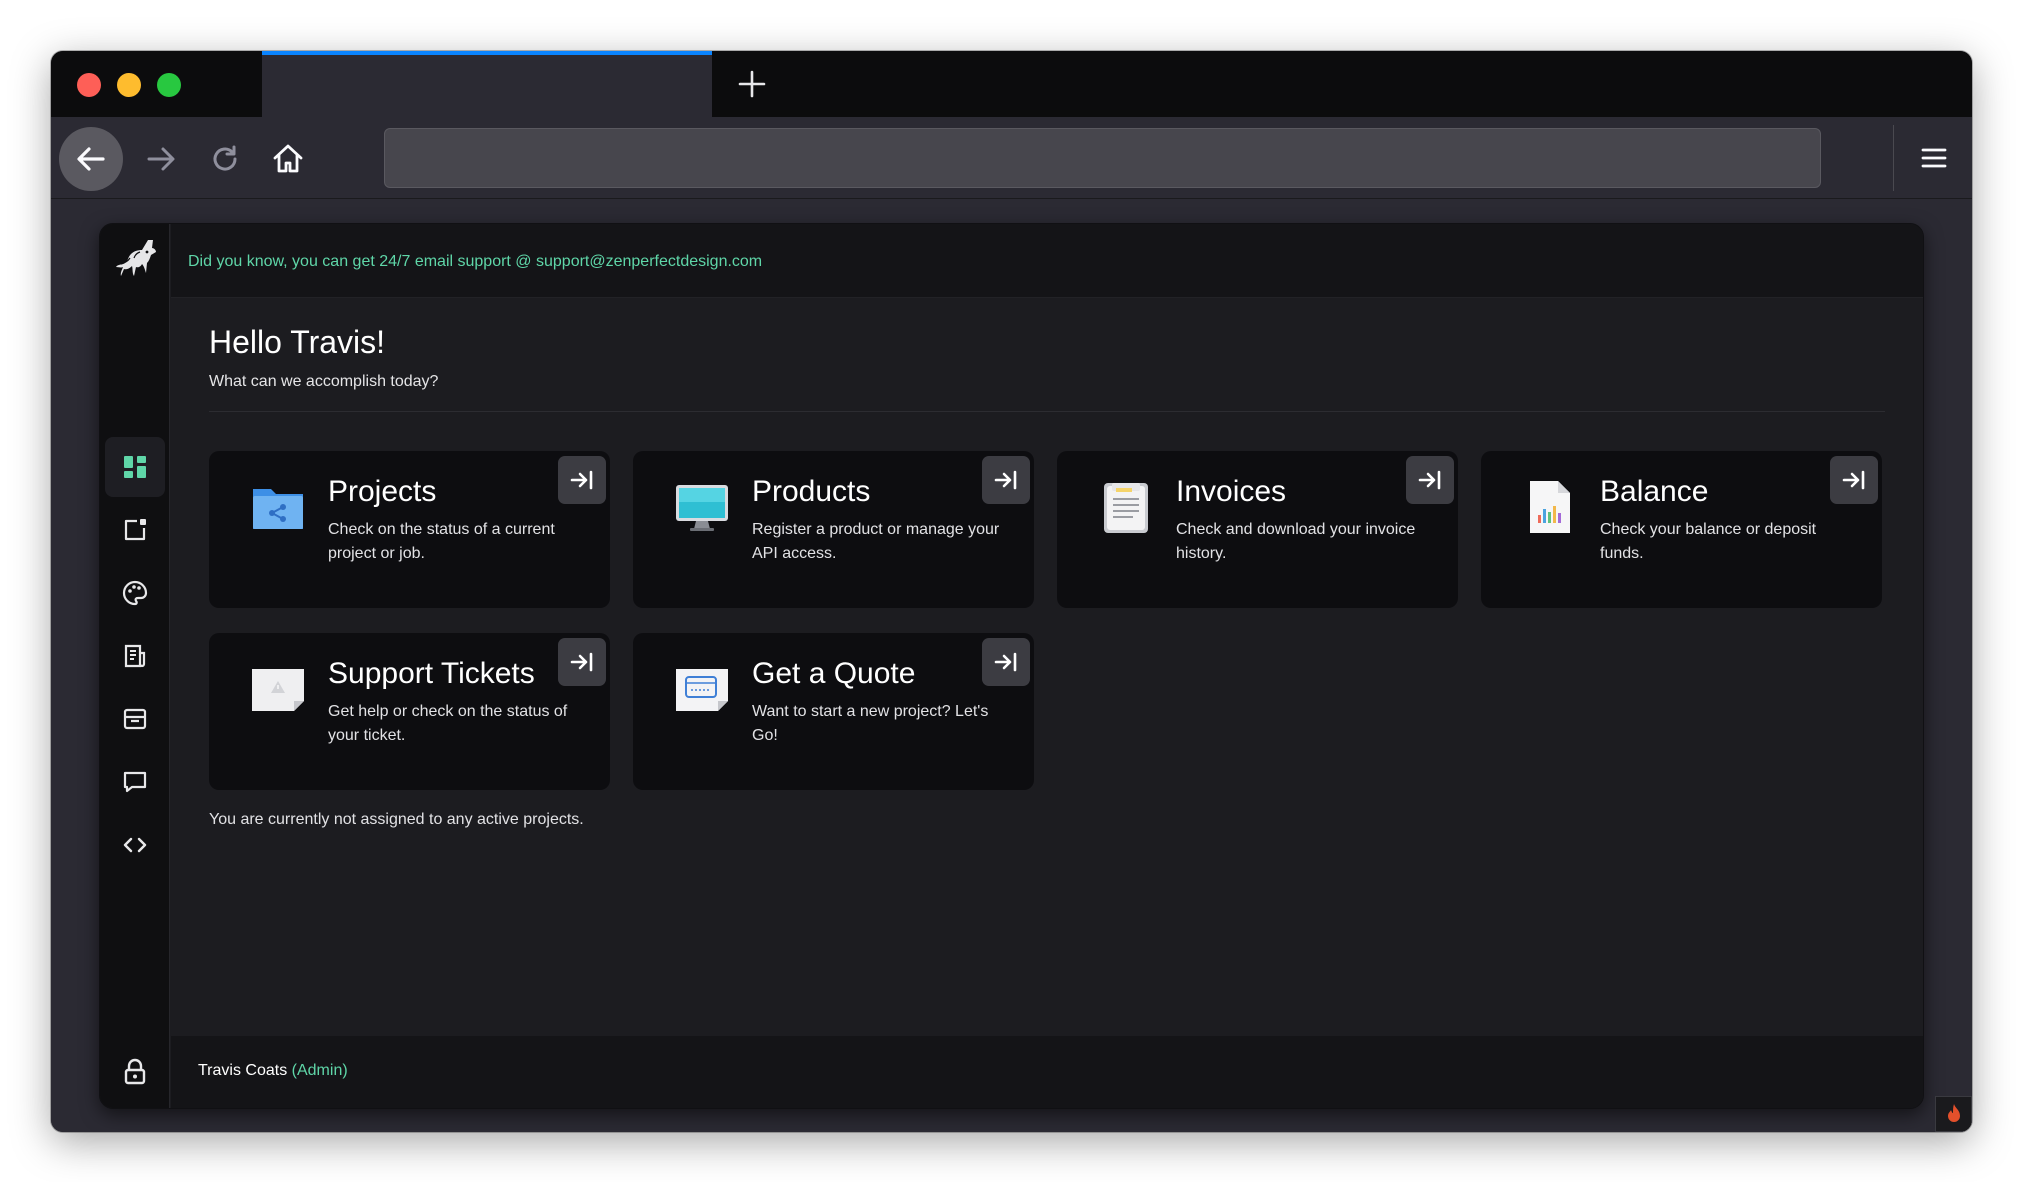 This screenshot has width=2022, height=1182. I want to click on minimize-window-button, so click(129, 85).